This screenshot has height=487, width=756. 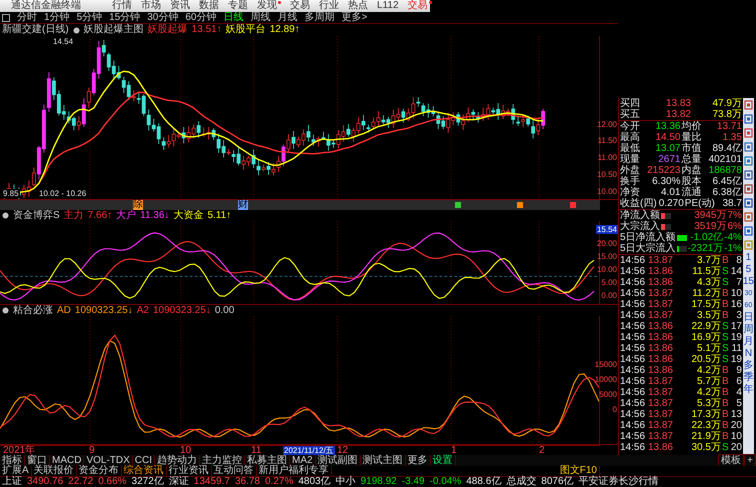 What do you see at coordinates (36, 215) in the screenshot?
I see `indicator-title: 资金博弈S` at bounding box center [36, 215].